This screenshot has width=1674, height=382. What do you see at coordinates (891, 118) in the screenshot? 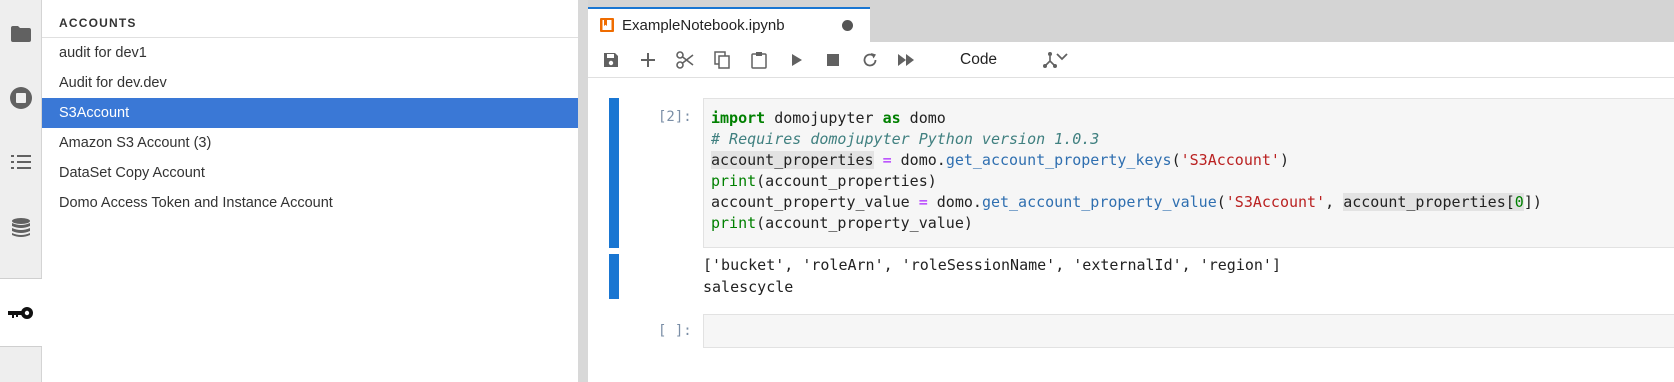
I see `code-token: as` at bounding box center [891, 118].